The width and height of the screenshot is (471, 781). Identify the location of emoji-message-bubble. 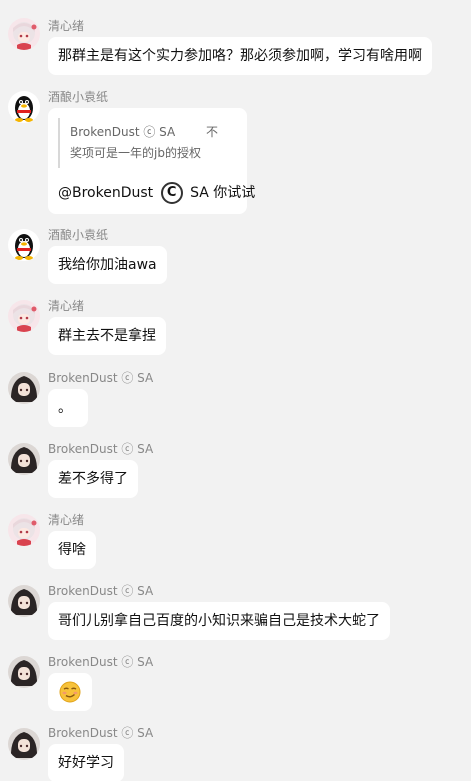
(70, 692).